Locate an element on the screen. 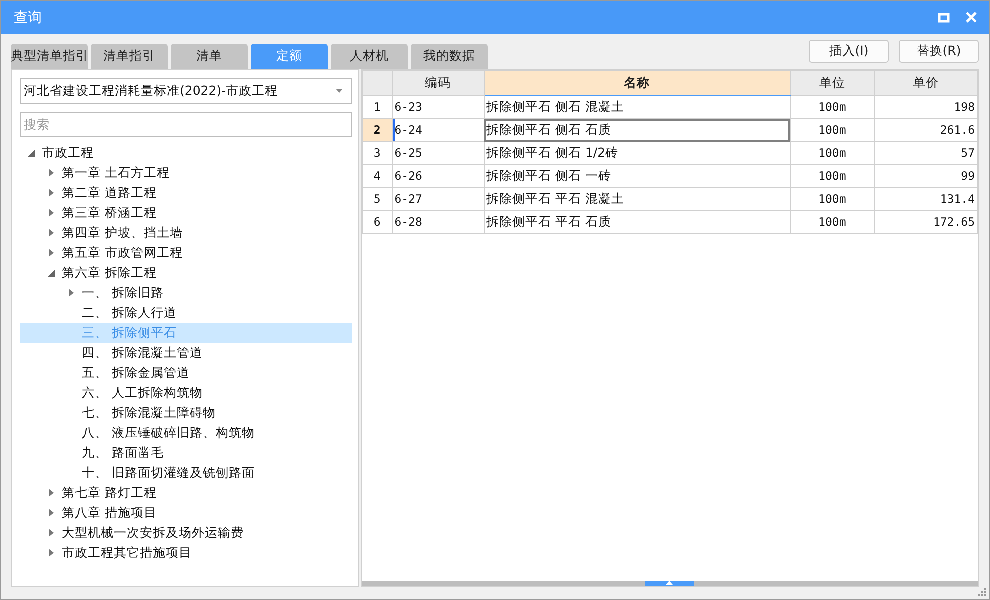  table-cell: 拆除侧平石 侧石 1/2砖 is located at coordinates (637, 153).